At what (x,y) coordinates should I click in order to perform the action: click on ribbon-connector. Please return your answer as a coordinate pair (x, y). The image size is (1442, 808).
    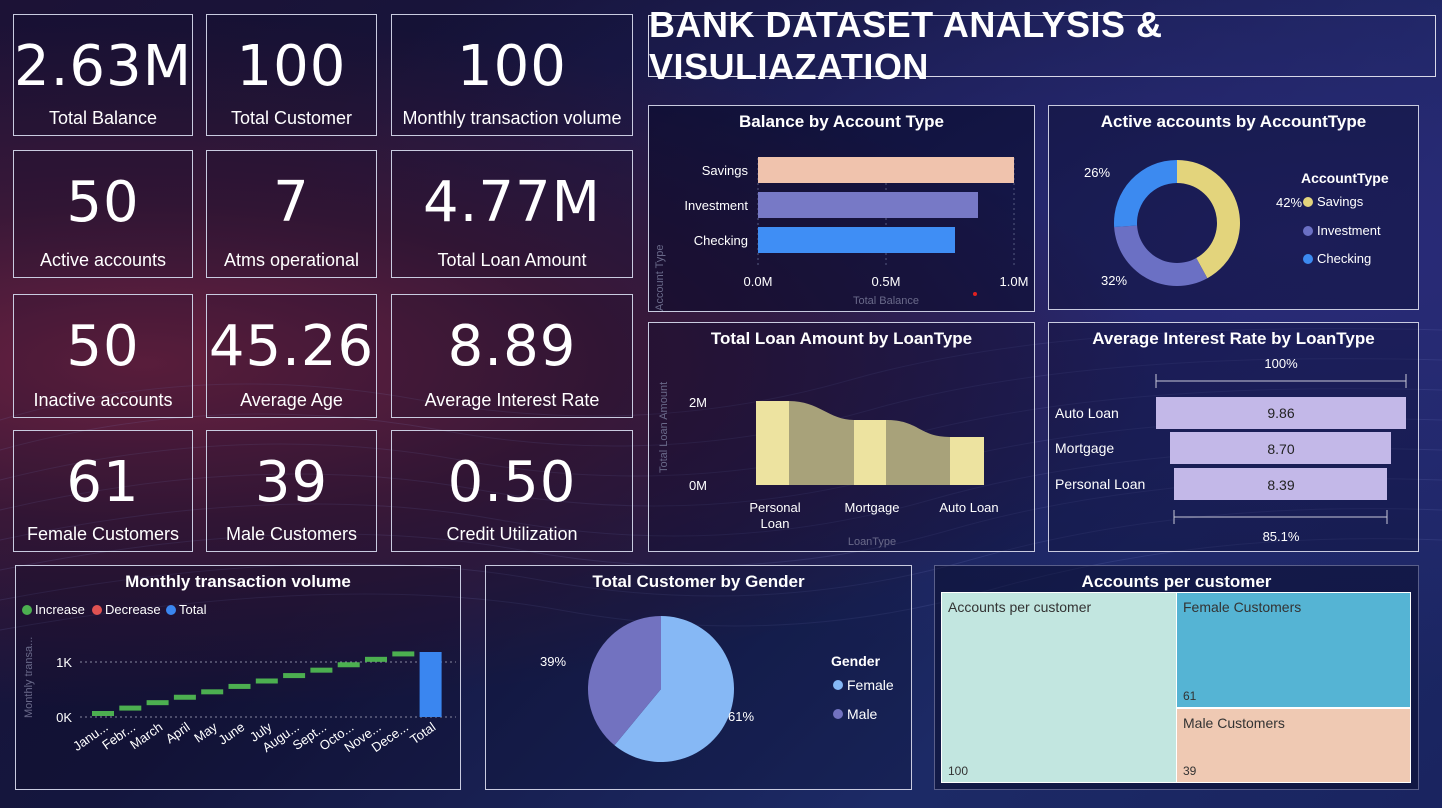
    Looking at the image, I should click on (918, 452).